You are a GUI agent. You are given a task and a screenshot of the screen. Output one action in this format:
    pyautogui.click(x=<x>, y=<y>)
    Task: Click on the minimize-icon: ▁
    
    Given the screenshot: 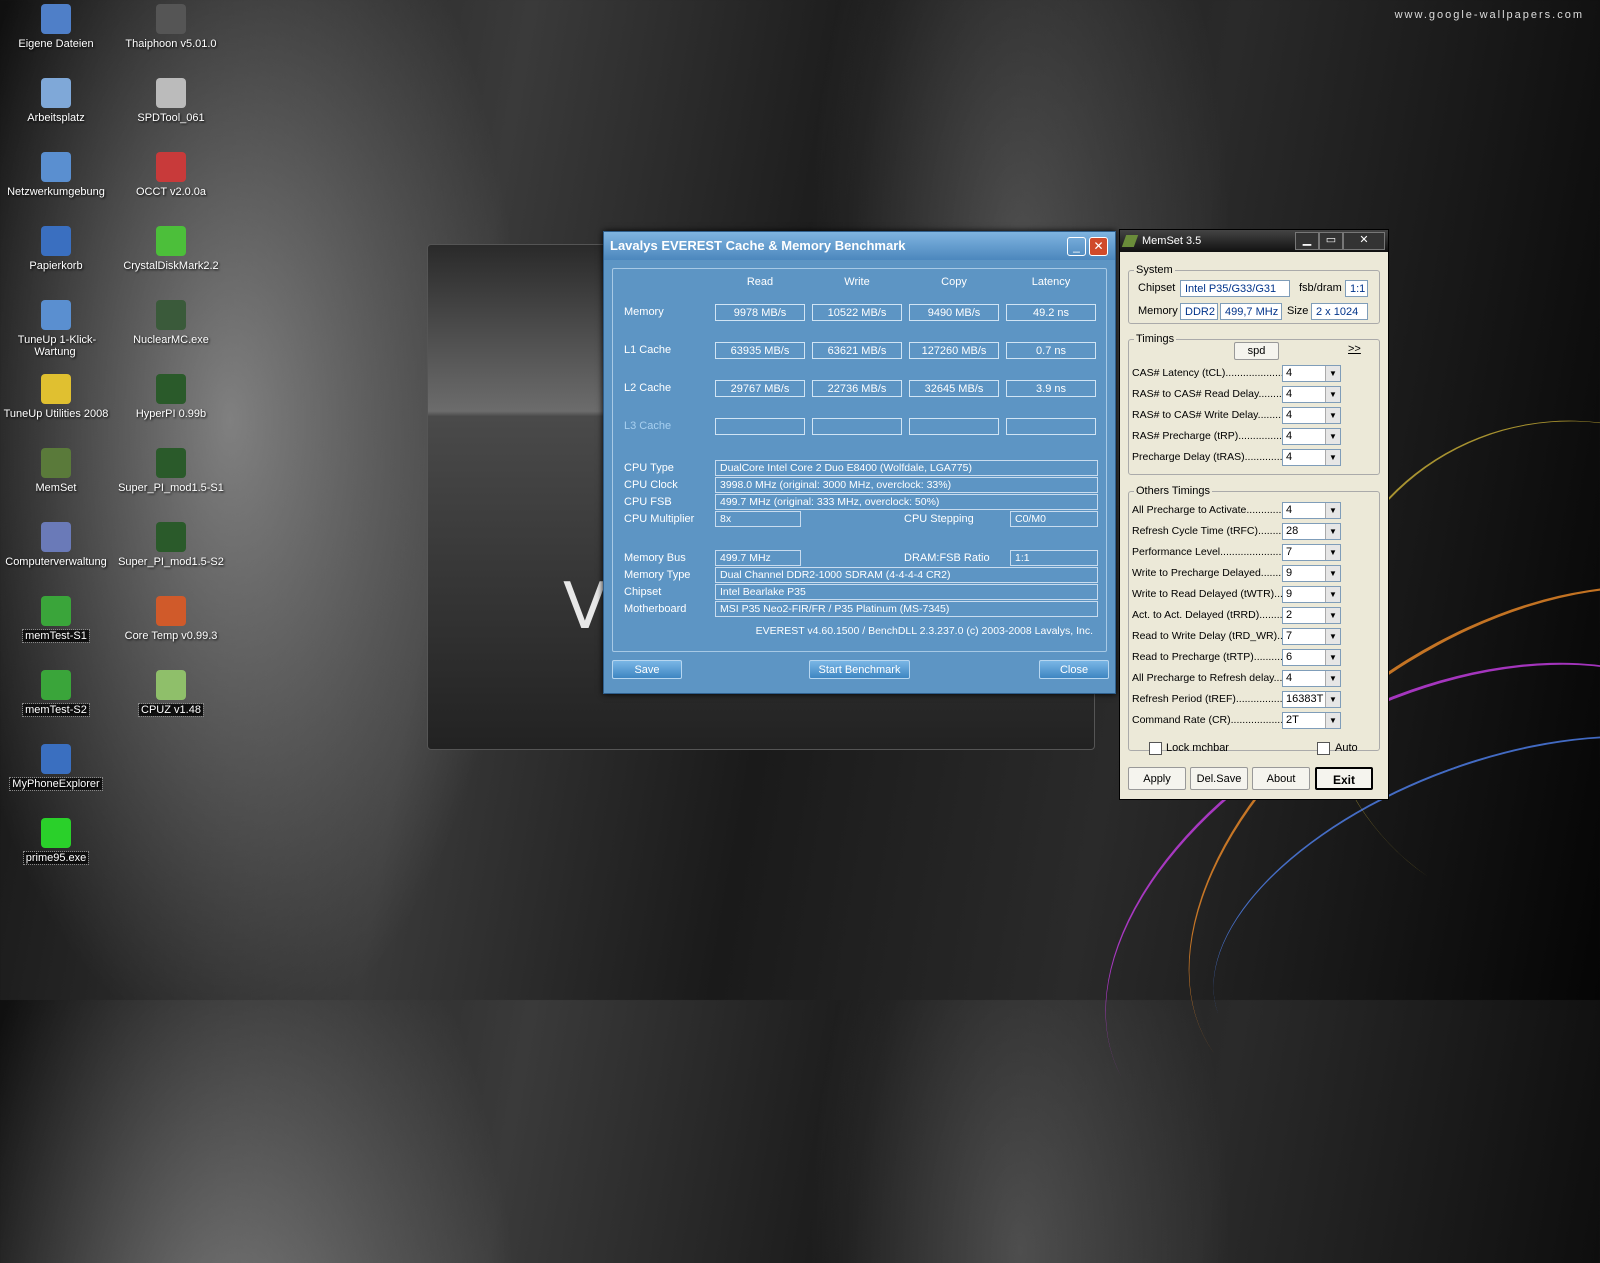 What is the action you would take?
    pyautogui.click(x=1307, y=241)
    